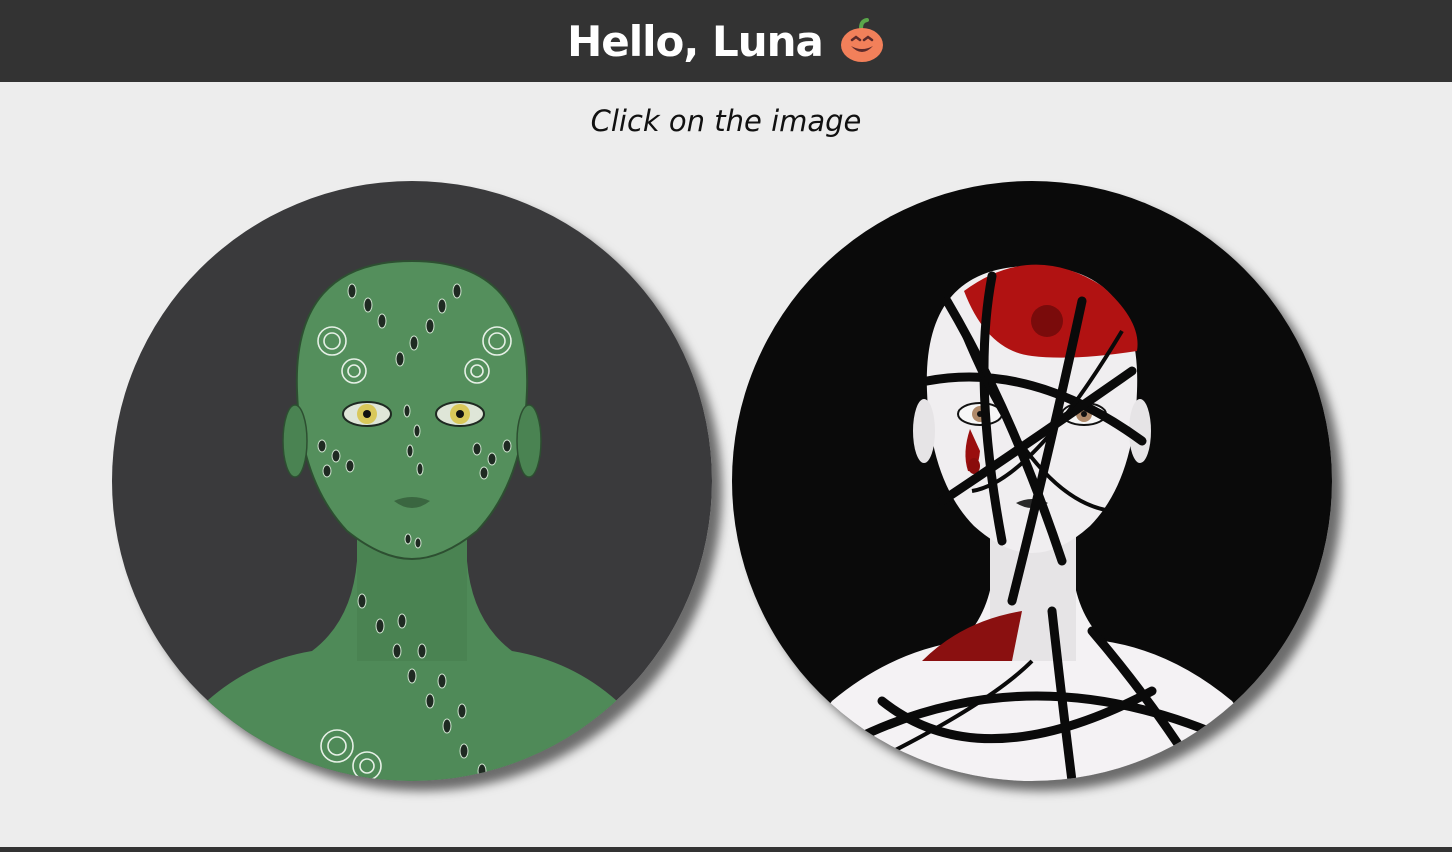 The height and width of the screenshot is (852, 1452). I want to click on bottom-bar, so click(726, 849).